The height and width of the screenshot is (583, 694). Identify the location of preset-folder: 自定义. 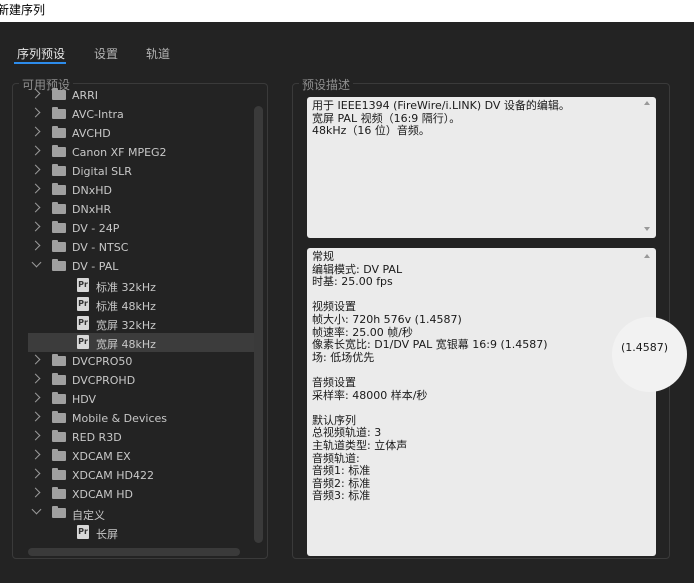
(141, 513).